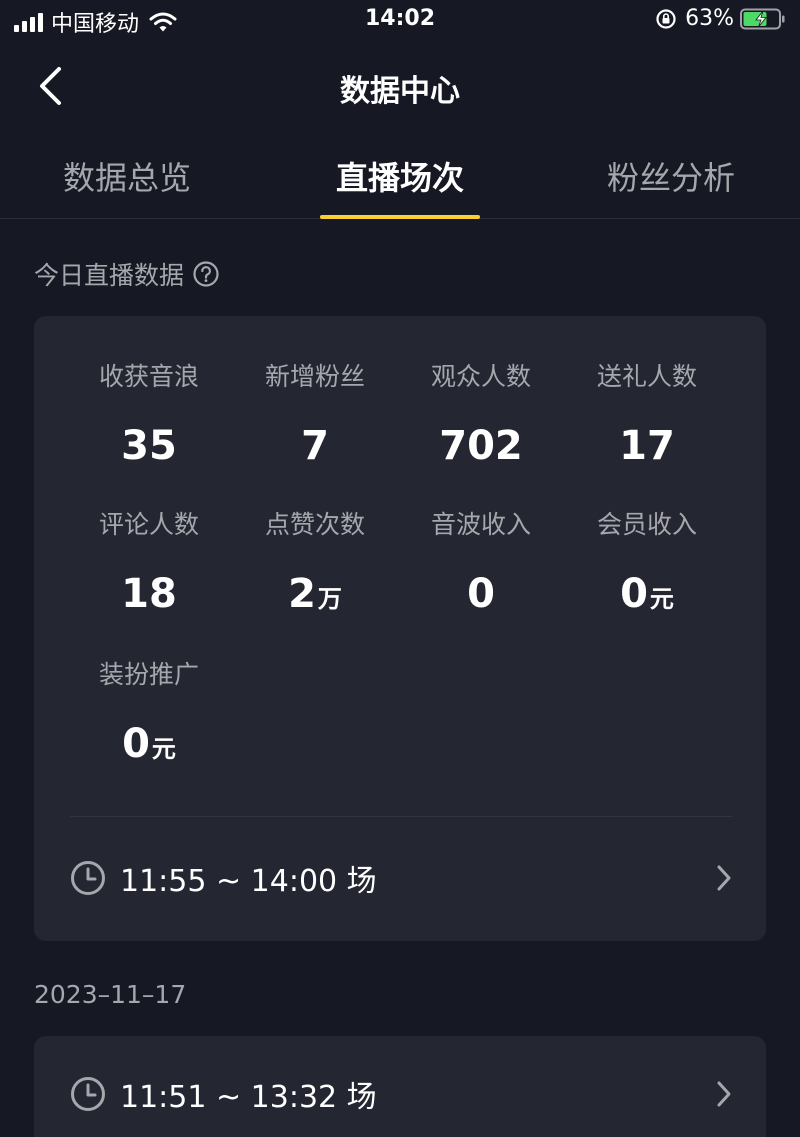 The height and width of the screenshot is (1137, 800). I want to click on card-divider, so click(401, 816).